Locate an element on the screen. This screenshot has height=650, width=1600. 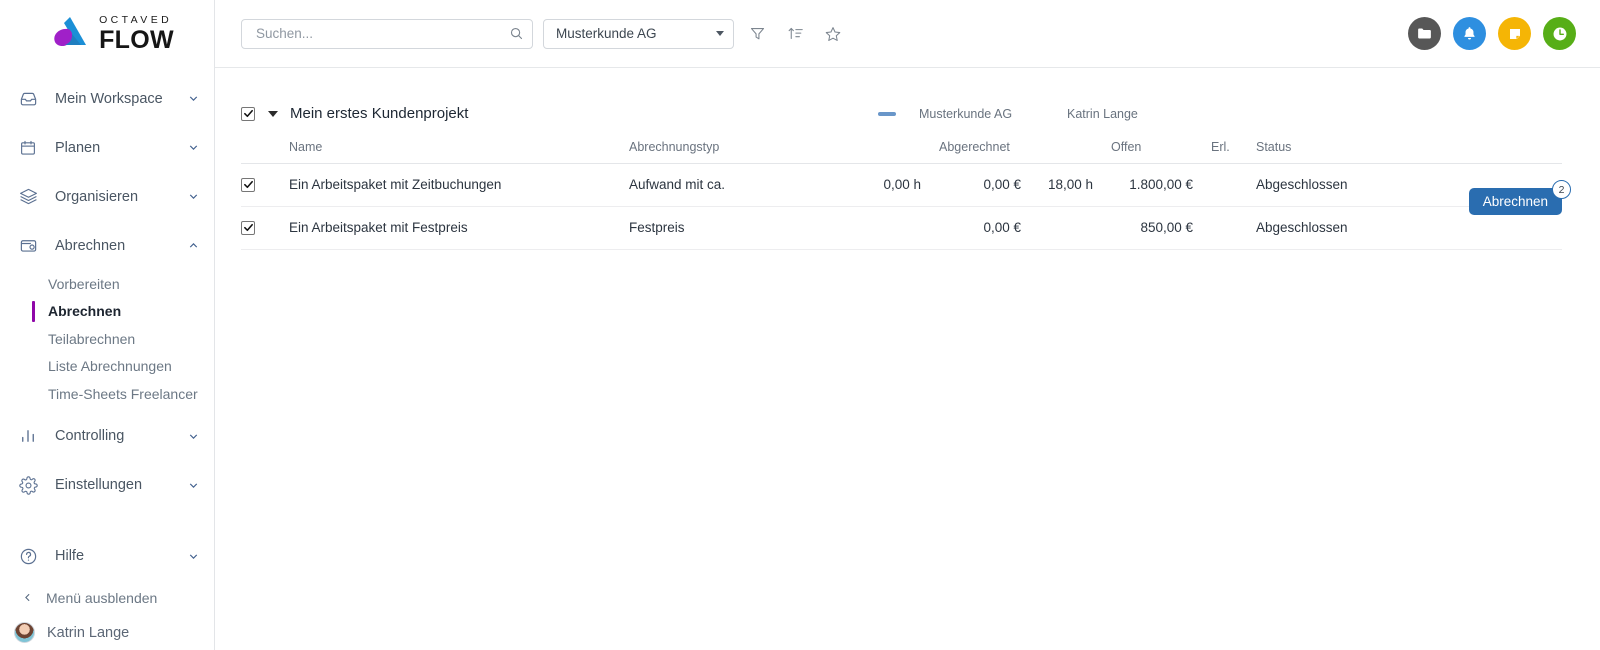
sidebar-item-abrechnen-sub: Abrechnen is located at coordinates (107, 312).